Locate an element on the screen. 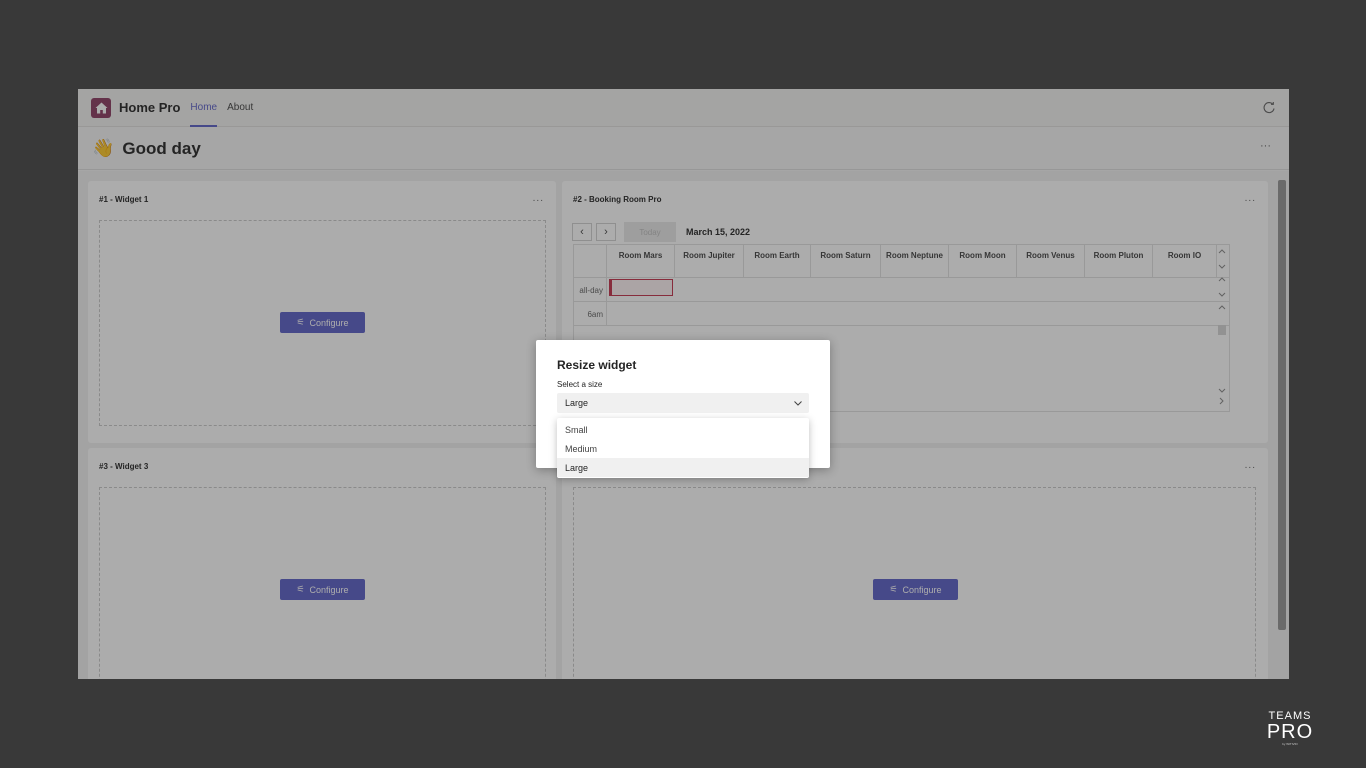  size-option-large: Large is located at coordinates (683, 467).